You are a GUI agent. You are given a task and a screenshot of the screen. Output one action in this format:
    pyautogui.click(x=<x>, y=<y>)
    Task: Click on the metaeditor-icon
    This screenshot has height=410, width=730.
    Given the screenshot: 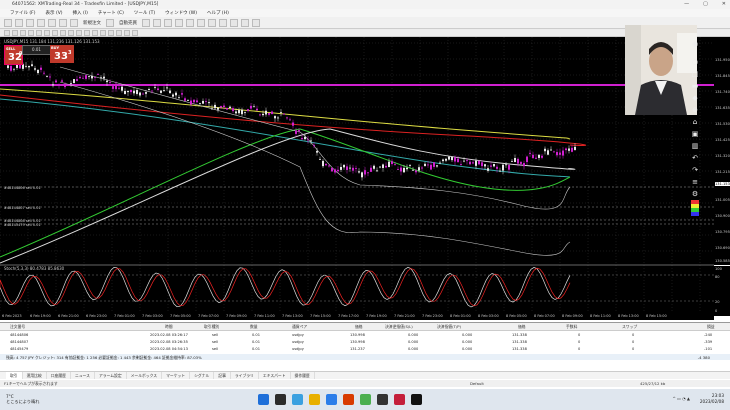 What is the action you would take?
    pyautogui.click(x=110, y=22)
    